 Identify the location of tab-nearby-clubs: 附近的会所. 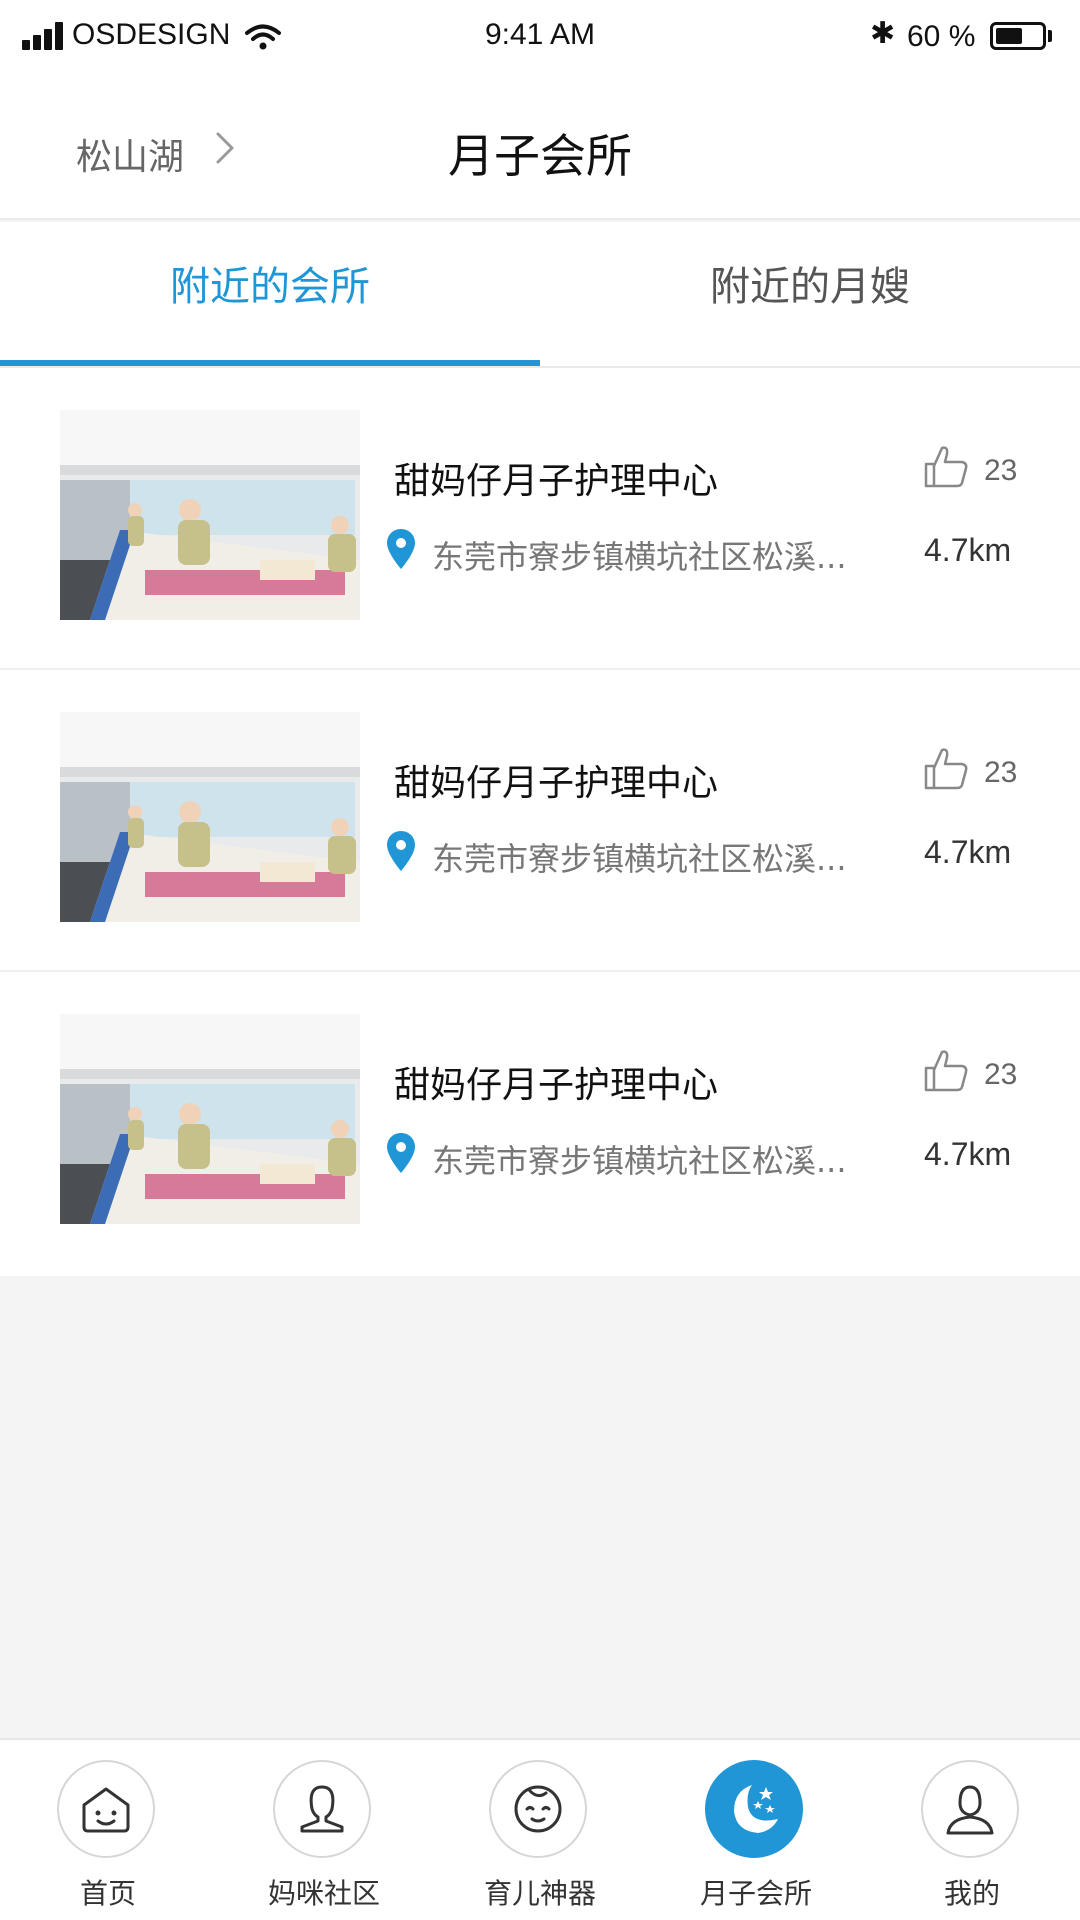
(270, 294).